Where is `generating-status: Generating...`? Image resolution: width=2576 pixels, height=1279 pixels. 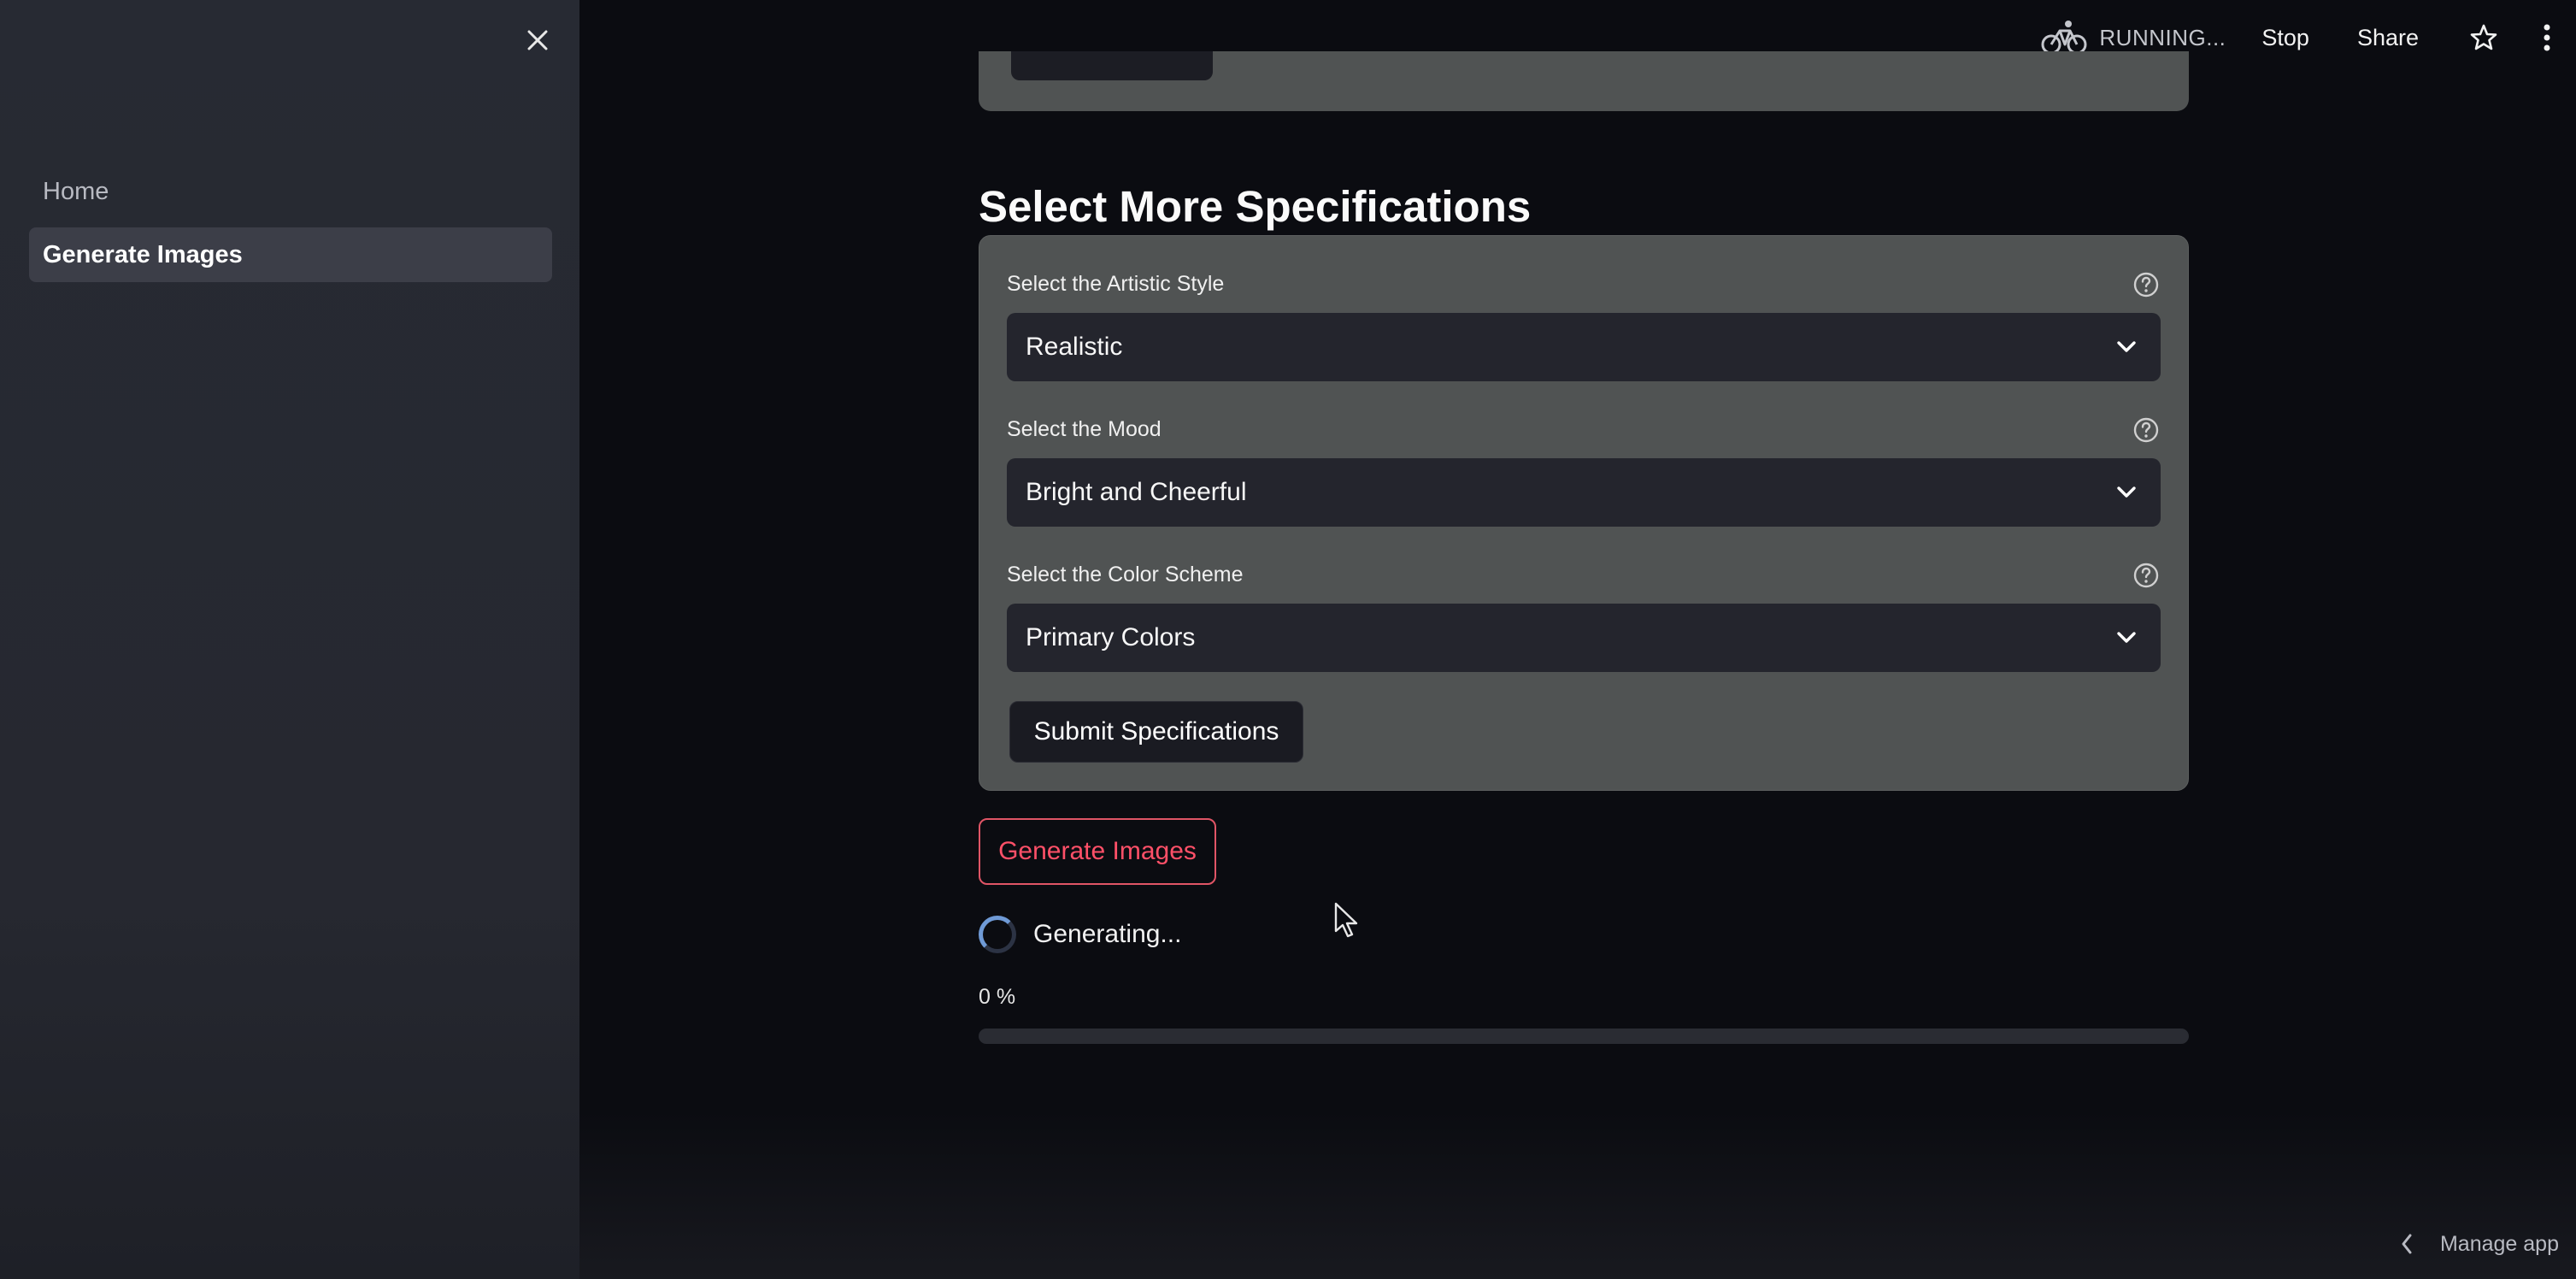 generating-status: Generating... is located at coordinates (1080, 935).